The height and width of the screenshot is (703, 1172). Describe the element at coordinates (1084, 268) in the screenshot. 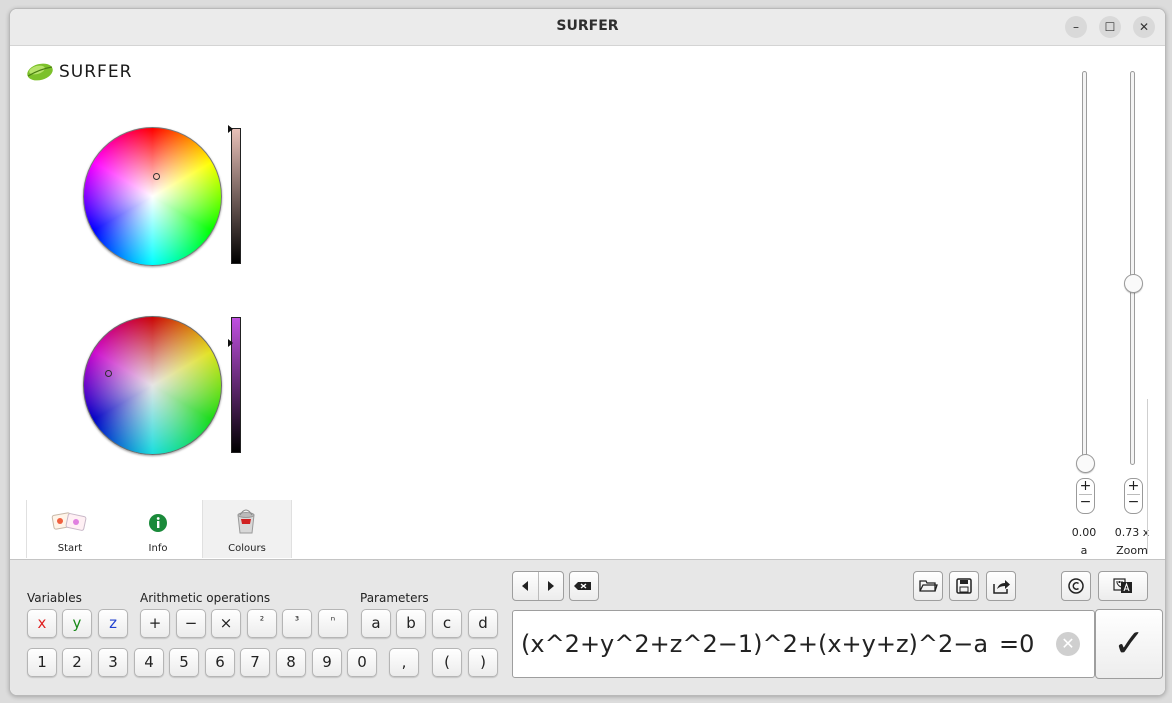

I see `parameter-a-slider-track` at that location.